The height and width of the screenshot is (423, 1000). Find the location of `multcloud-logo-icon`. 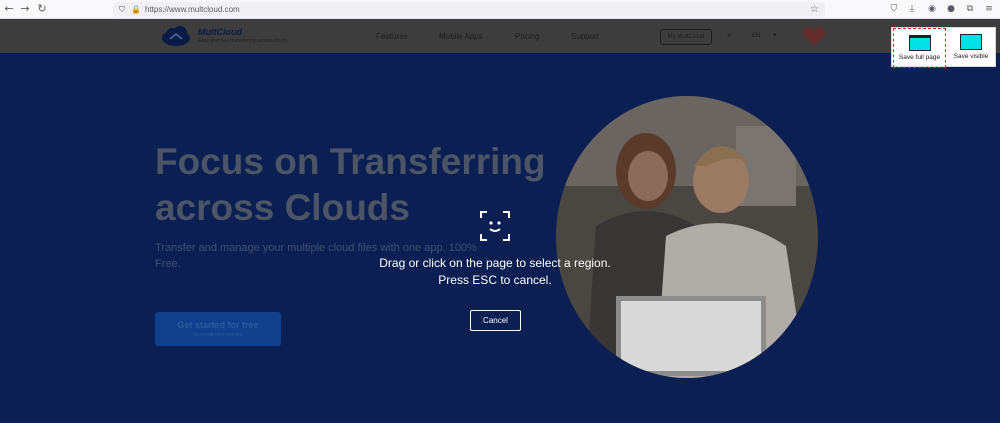

multcloud-logo-icon is located at coordinates (176, 36).